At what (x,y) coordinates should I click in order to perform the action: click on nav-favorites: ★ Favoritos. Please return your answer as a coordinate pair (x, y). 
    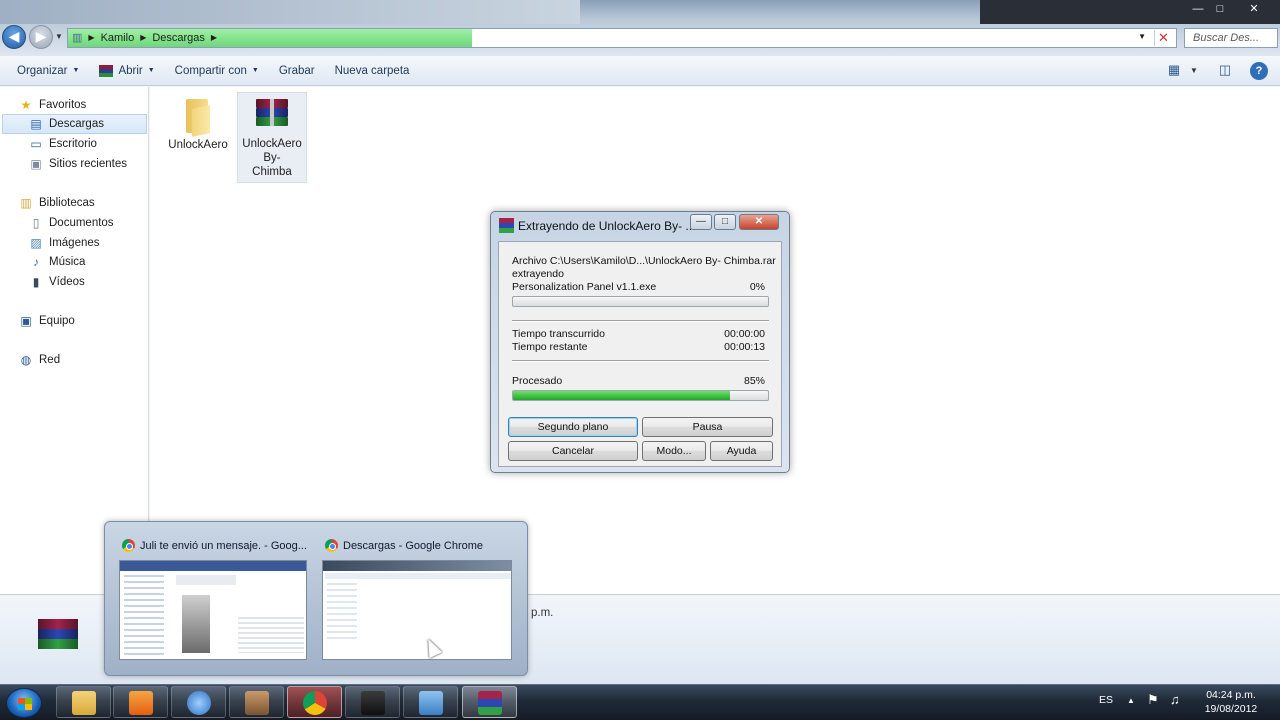
    Looking at the image, I should click on (74, 105).